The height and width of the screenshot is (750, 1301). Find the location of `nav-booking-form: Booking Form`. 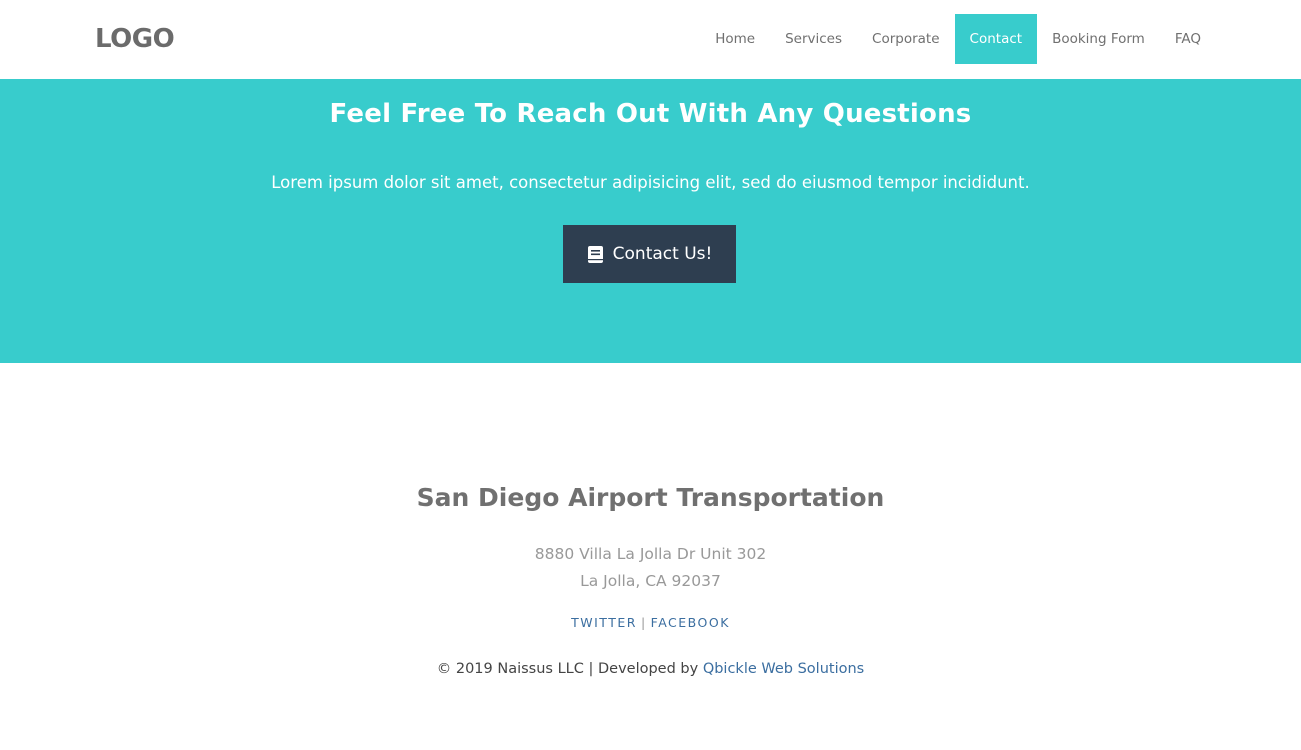

nav-booking-form: Booking Form is located at coordinates (1098, 39).